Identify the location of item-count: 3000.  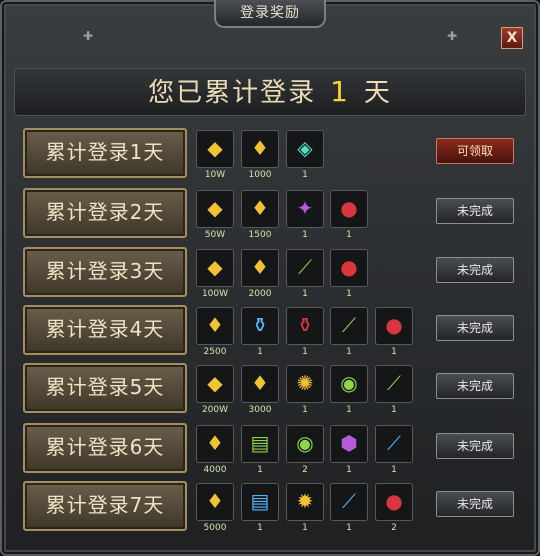
(260, 410).